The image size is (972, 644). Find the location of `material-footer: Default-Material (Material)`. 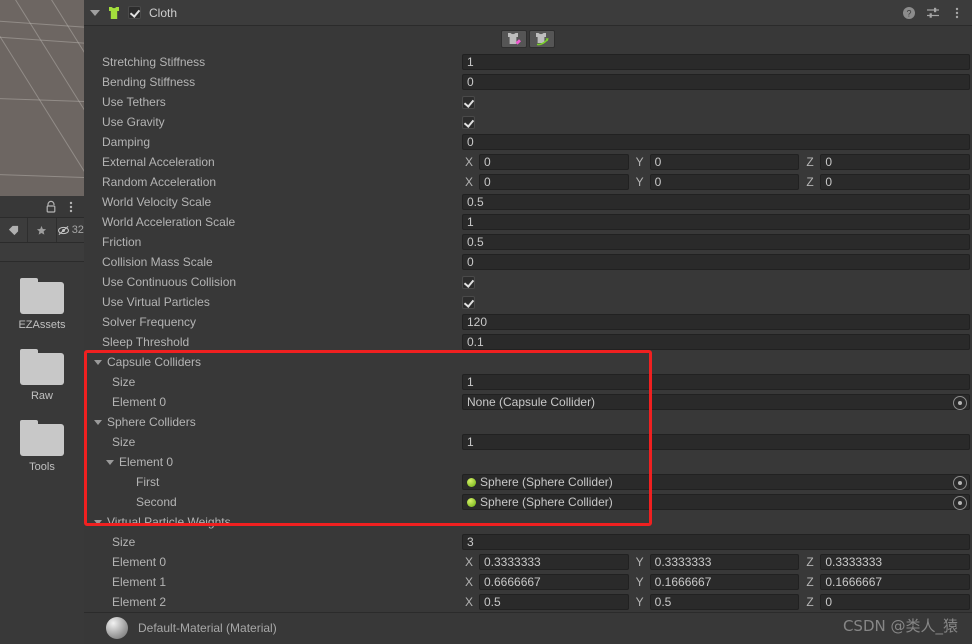

material-footer: Default-Material (Material) is located at coordinates (528, 628).